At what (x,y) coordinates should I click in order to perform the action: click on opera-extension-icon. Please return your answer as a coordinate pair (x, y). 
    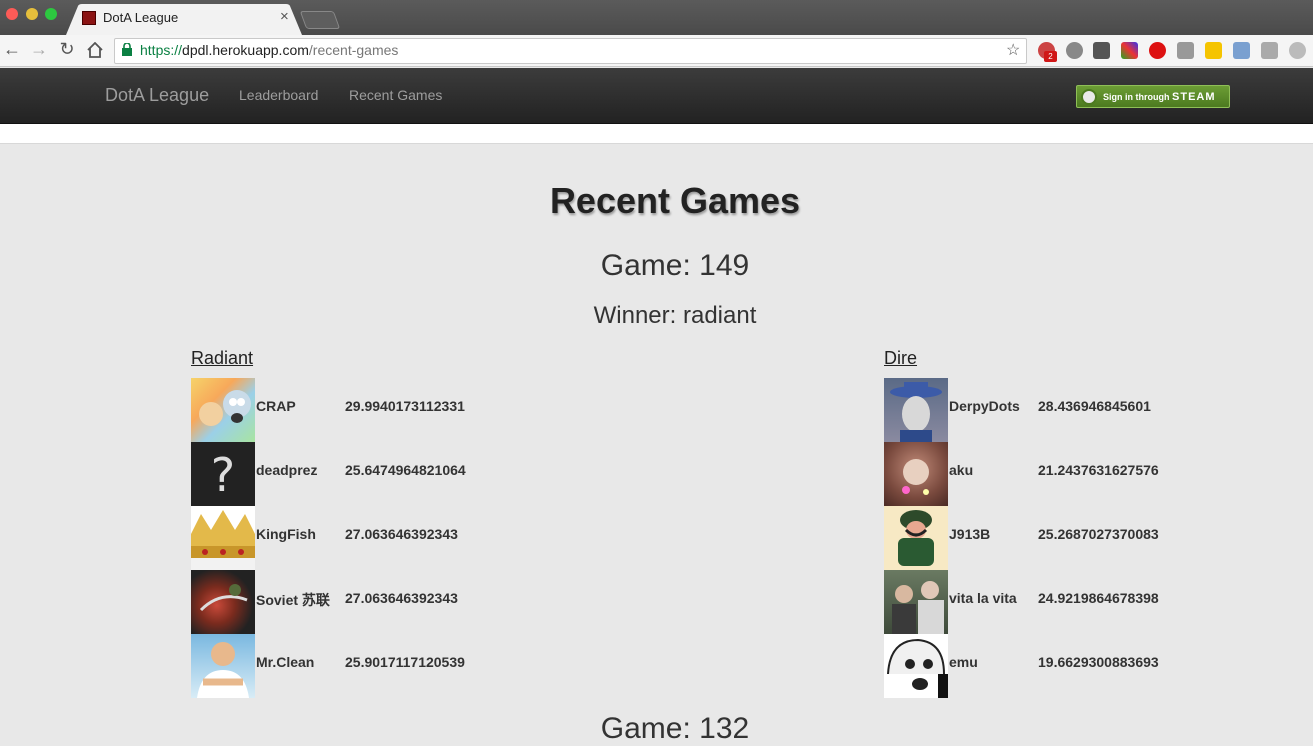
    Looking at the image, I should click on (1157, 50).